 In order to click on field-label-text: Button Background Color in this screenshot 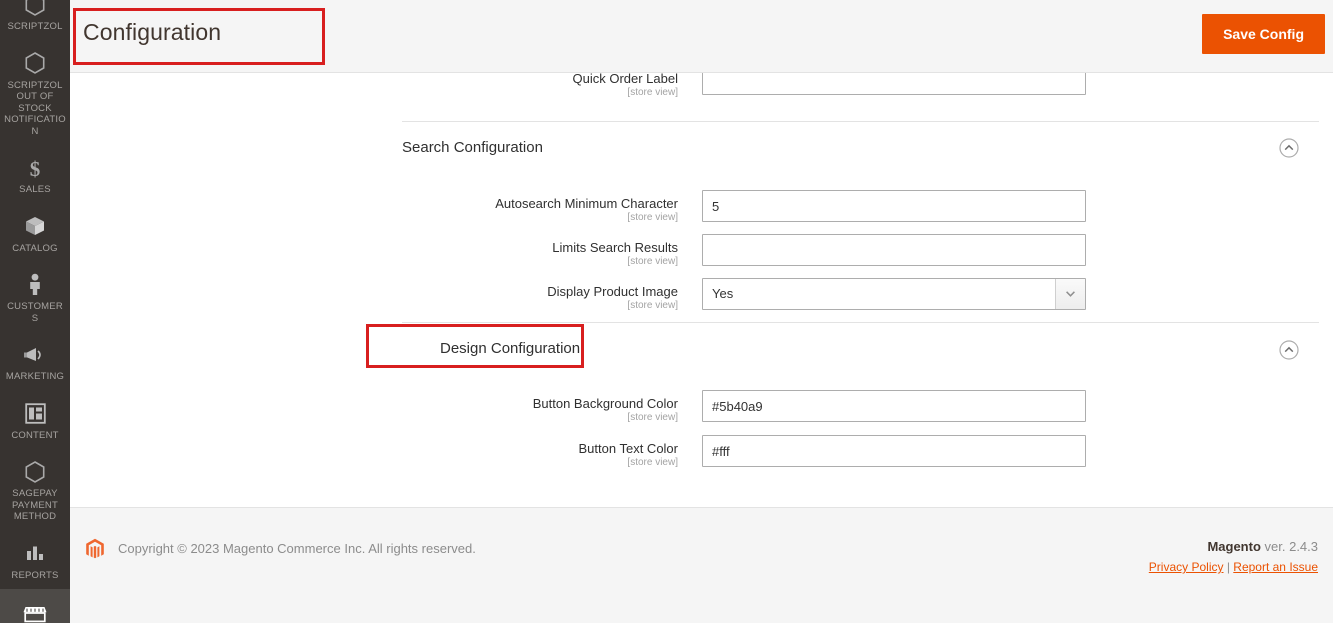, I will do `click(605, 403)`.